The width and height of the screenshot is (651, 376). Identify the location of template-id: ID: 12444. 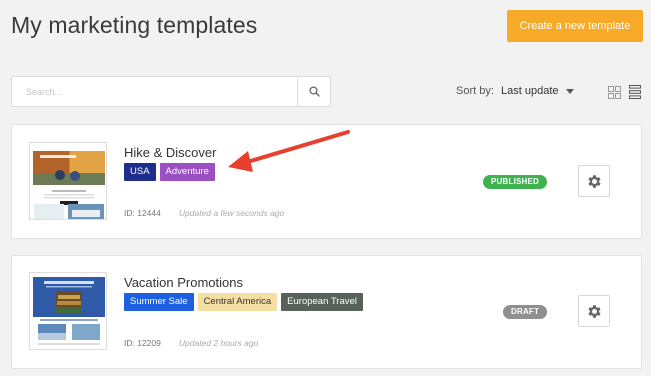
(142, 213).